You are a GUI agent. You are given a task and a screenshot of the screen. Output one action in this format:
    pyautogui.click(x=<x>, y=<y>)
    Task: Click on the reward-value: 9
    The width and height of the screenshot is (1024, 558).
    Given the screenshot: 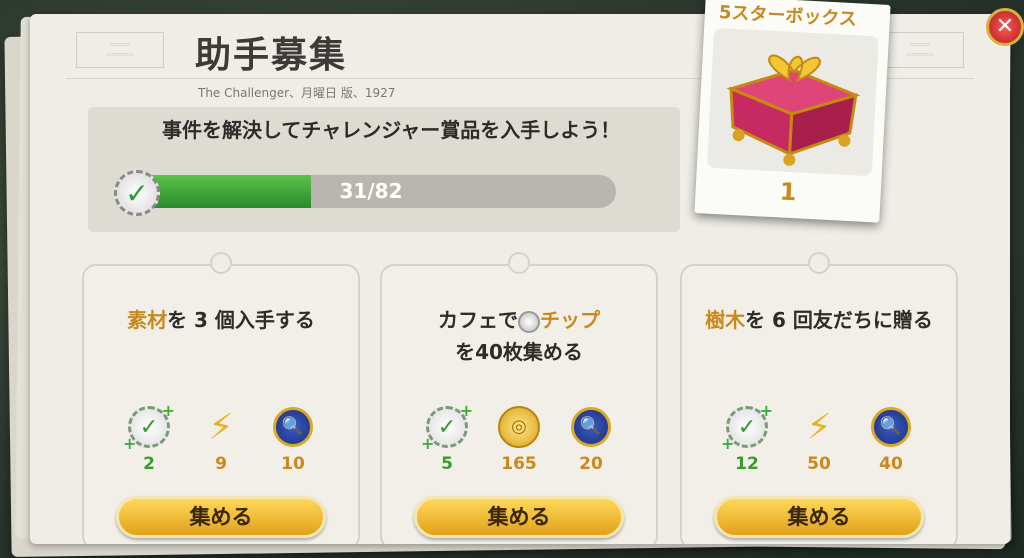 What is the action you would take?
    pyautogui.click(x=221, y=464)
    